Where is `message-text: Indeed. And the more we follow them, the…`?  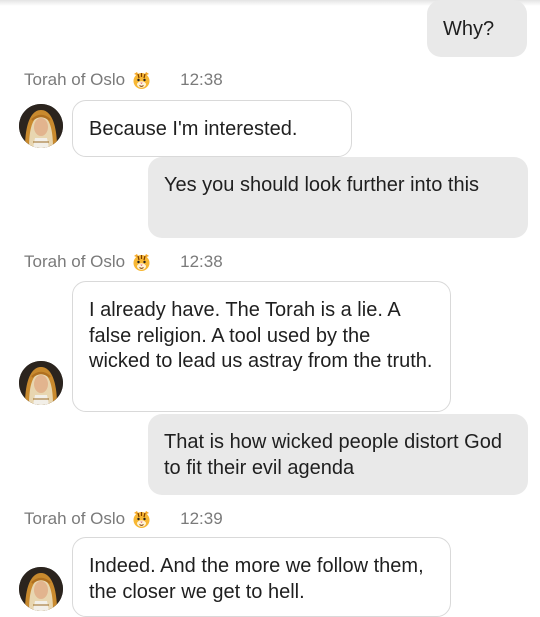
message-text: Indeed. And the more we follow them, the… is located at coordinates (256, 579).